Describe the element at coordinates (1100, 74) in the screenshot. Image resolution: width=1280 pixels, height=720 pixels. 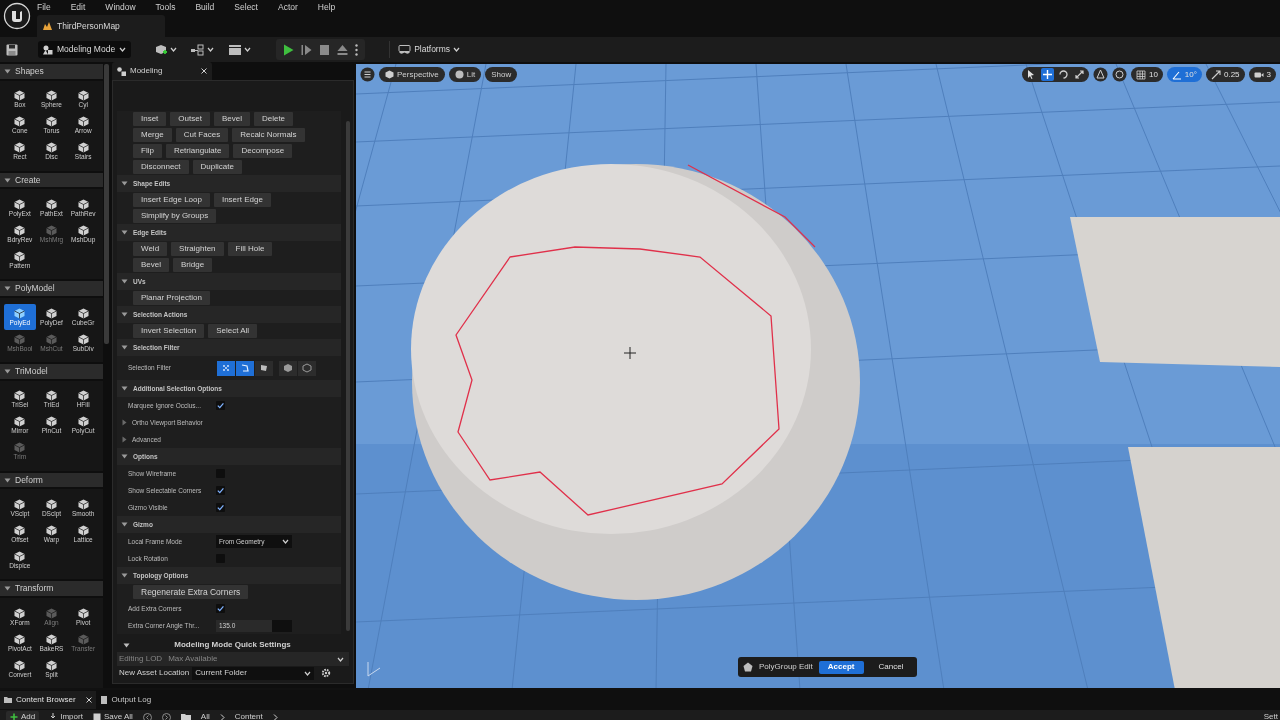
I see `surface-snap-icon` at that location.